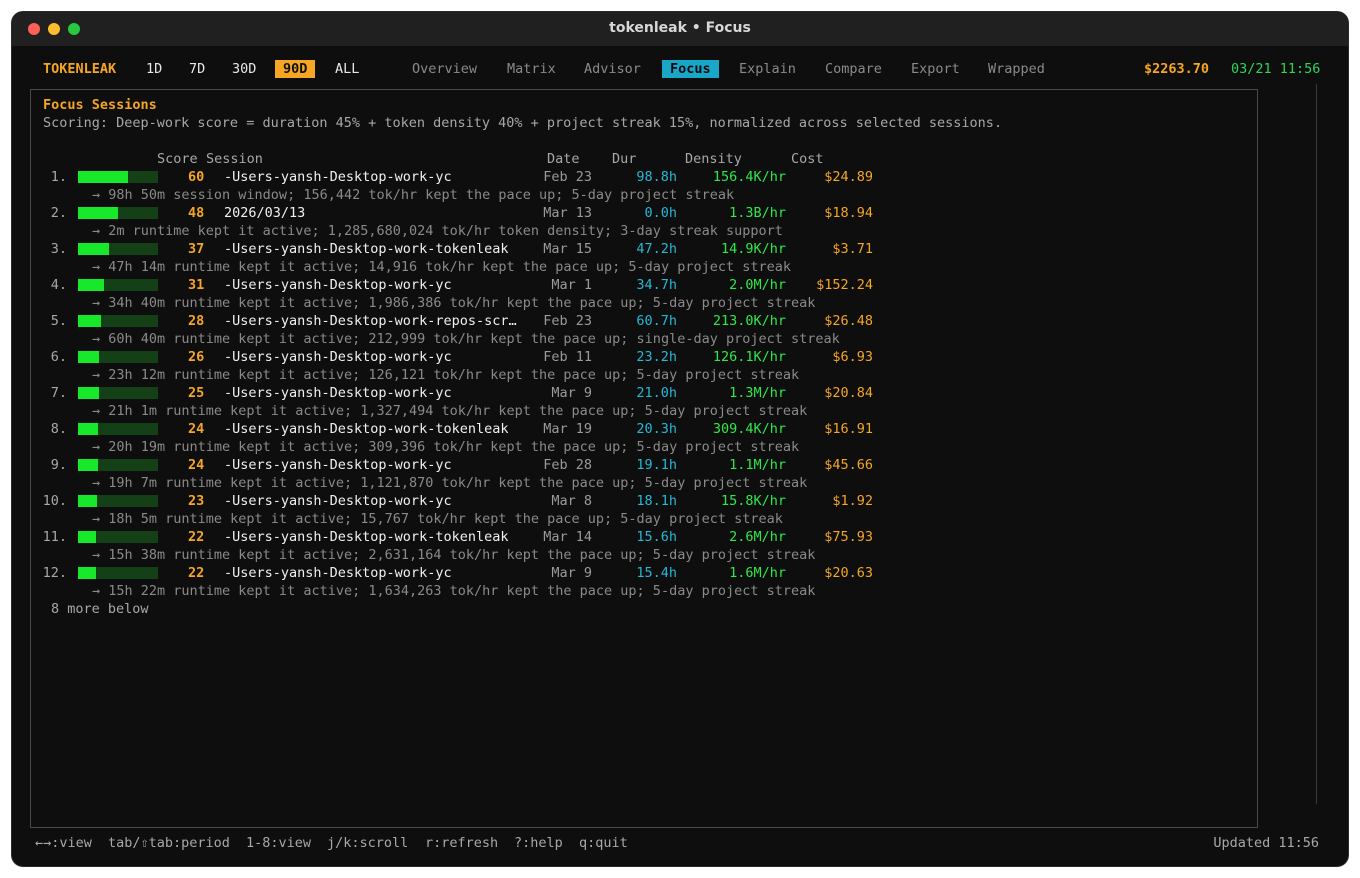 The height and width of the screenshot is (878, 1360). What do you see at coordinates (1016, 69) in the screenshot?
I see `tab-wrapped: Wrapped` at bounding box center [1016, 69].